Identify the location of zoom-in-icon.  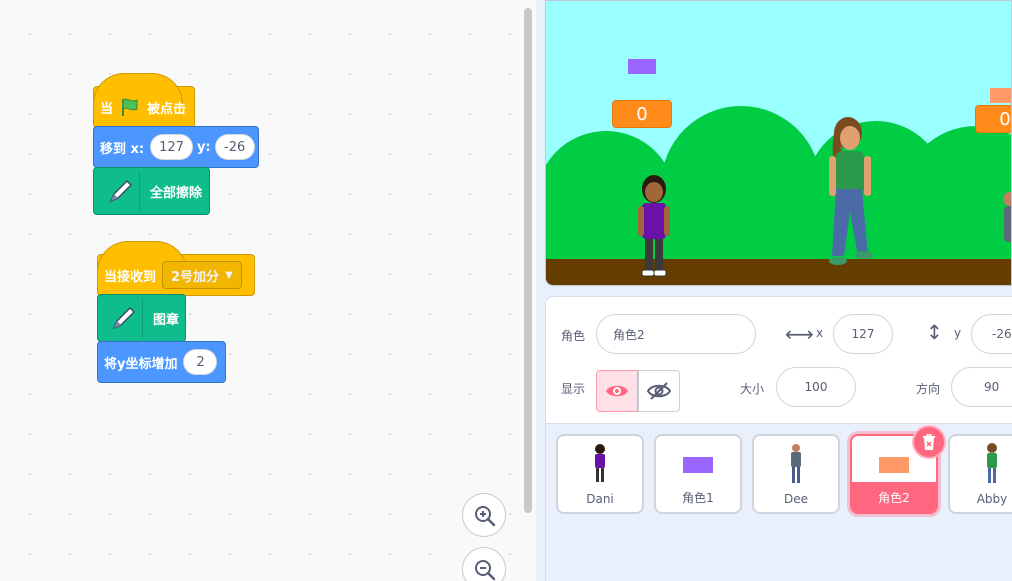
(485, 516).